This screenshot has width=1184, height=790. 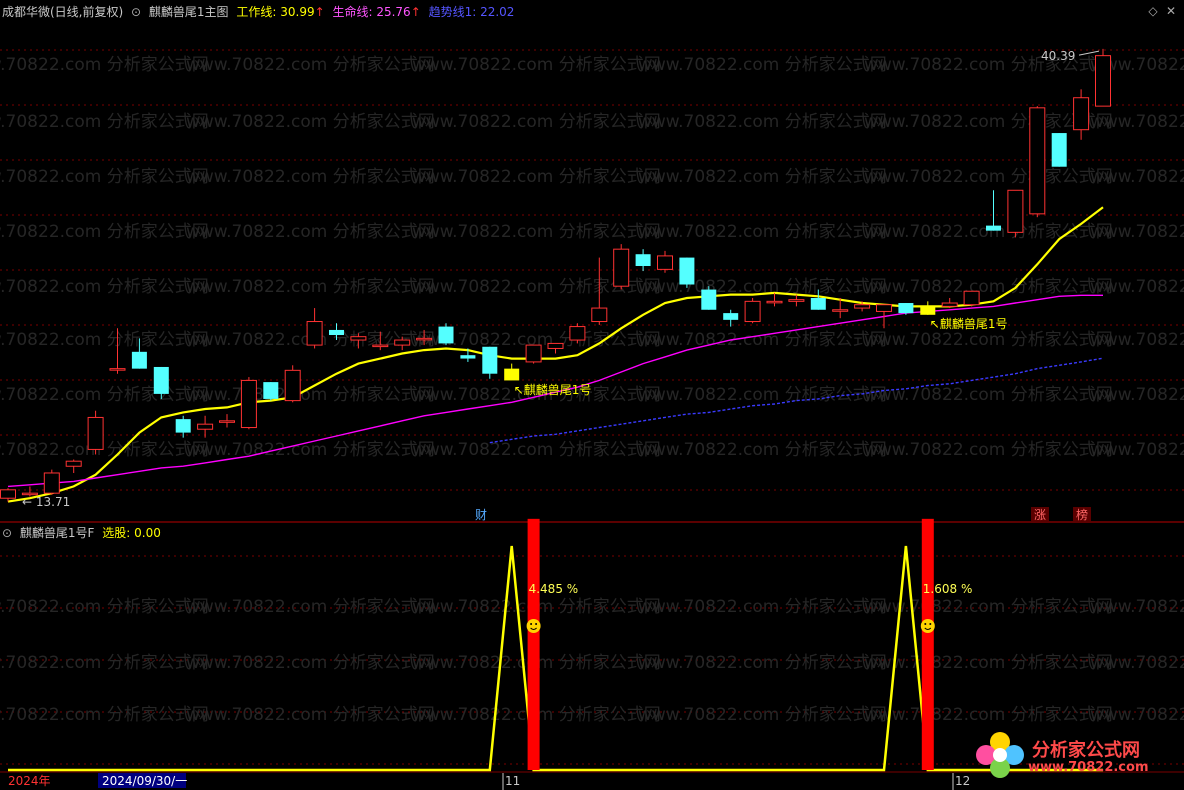 What do you see at coordinates (512, 781) in the screenshot?
I see `axis-month-11: 11` at bounding box center [512, 781].